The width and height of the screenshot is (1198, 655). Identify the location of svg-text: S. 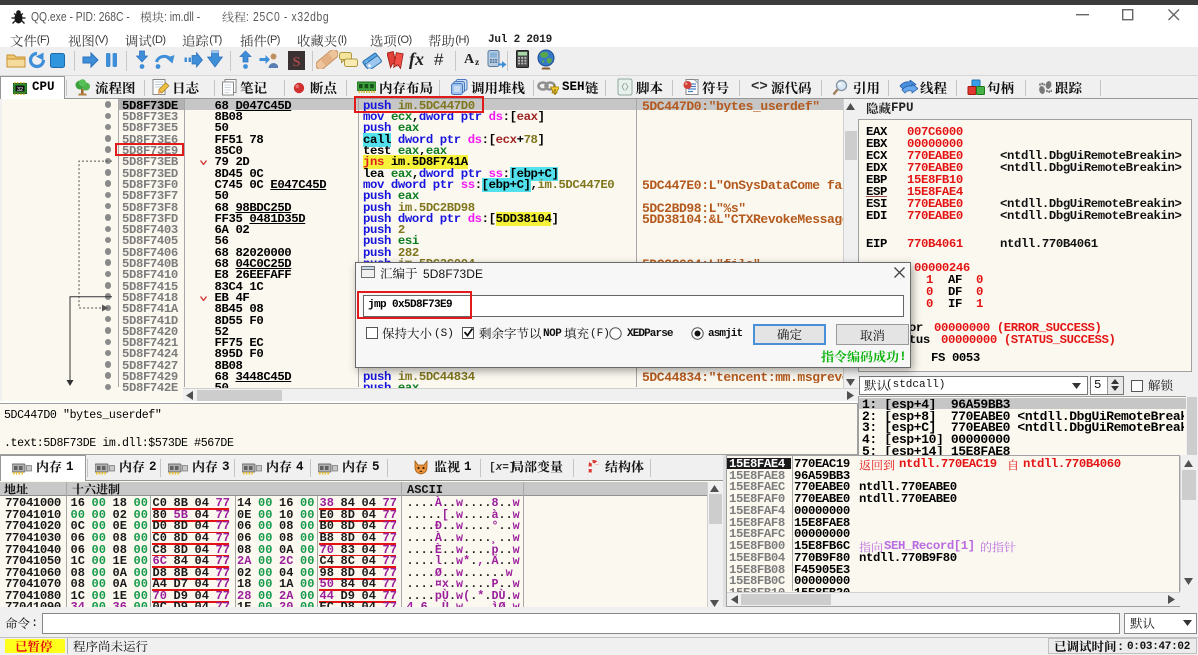
(297, 62).